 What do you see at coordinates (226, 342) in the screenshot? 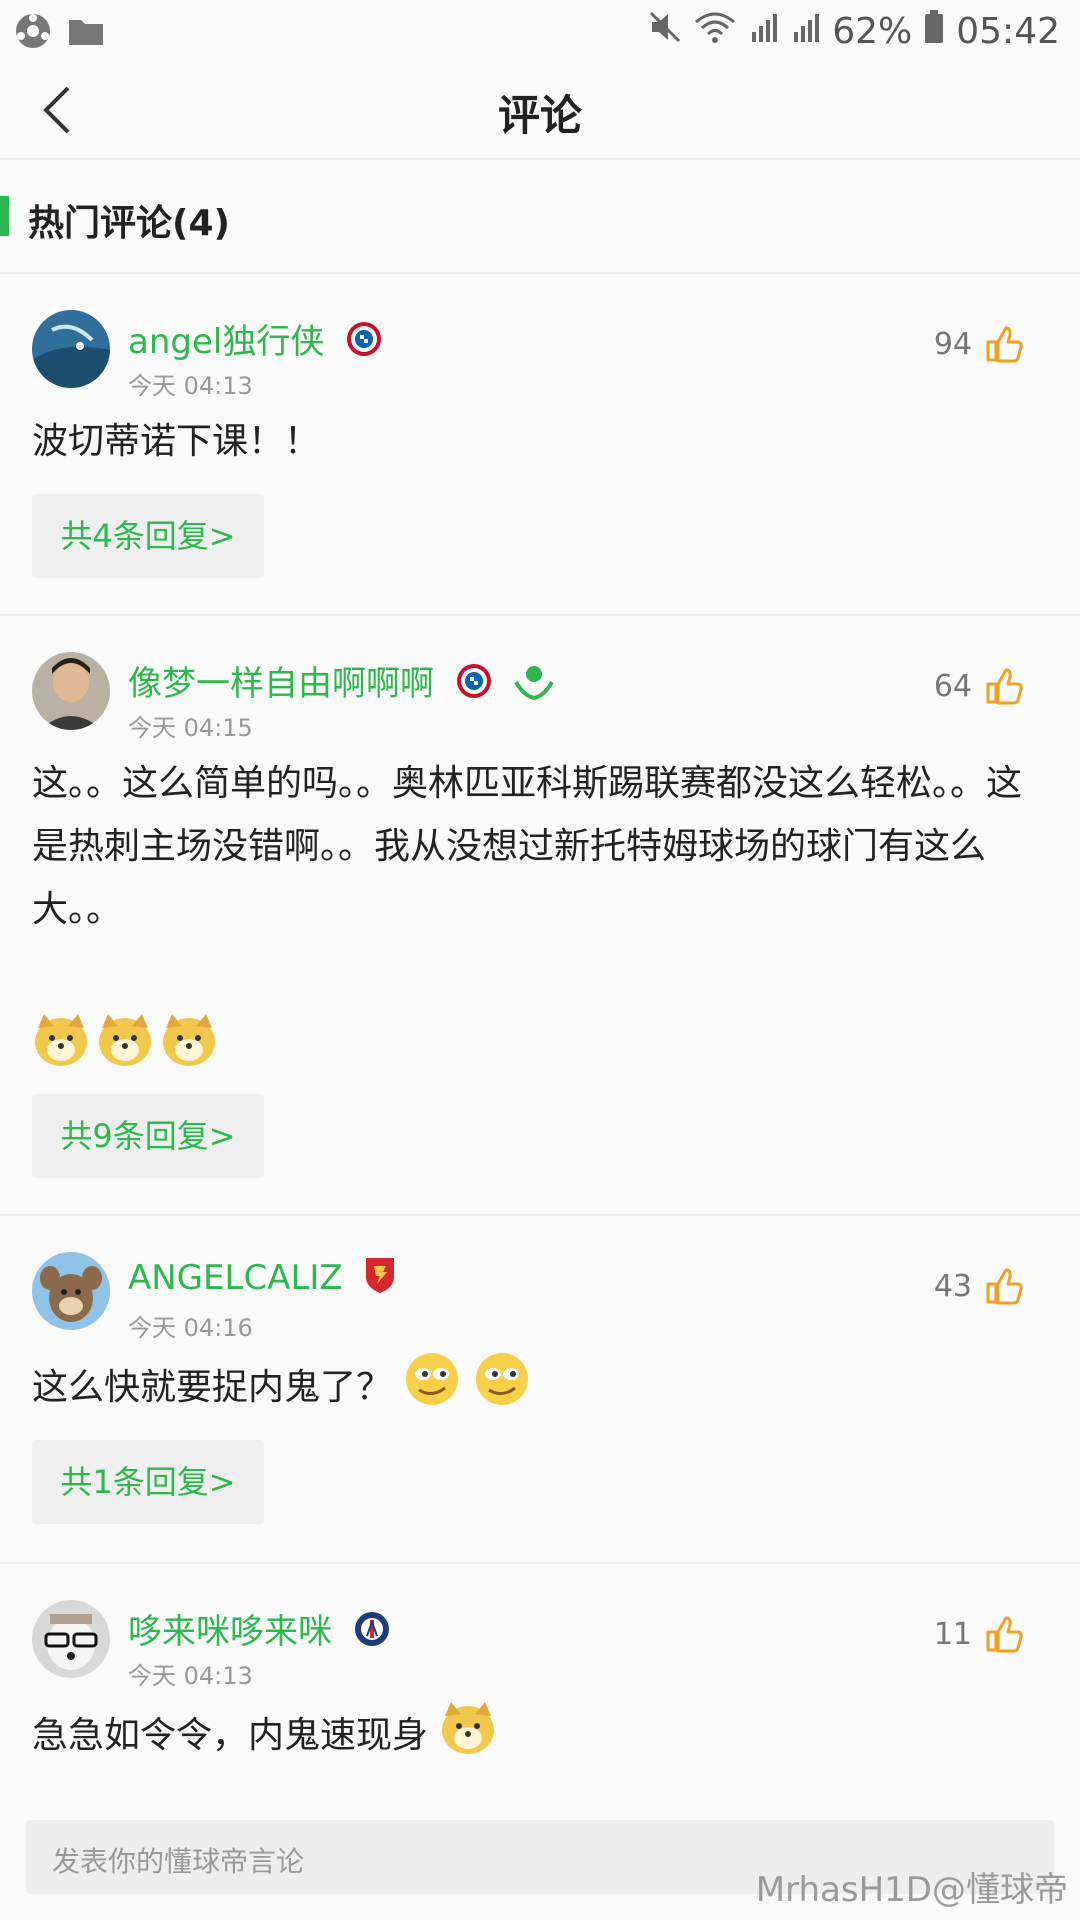
I see `username-text: angel独行侠` at bounding box center [226, 342].